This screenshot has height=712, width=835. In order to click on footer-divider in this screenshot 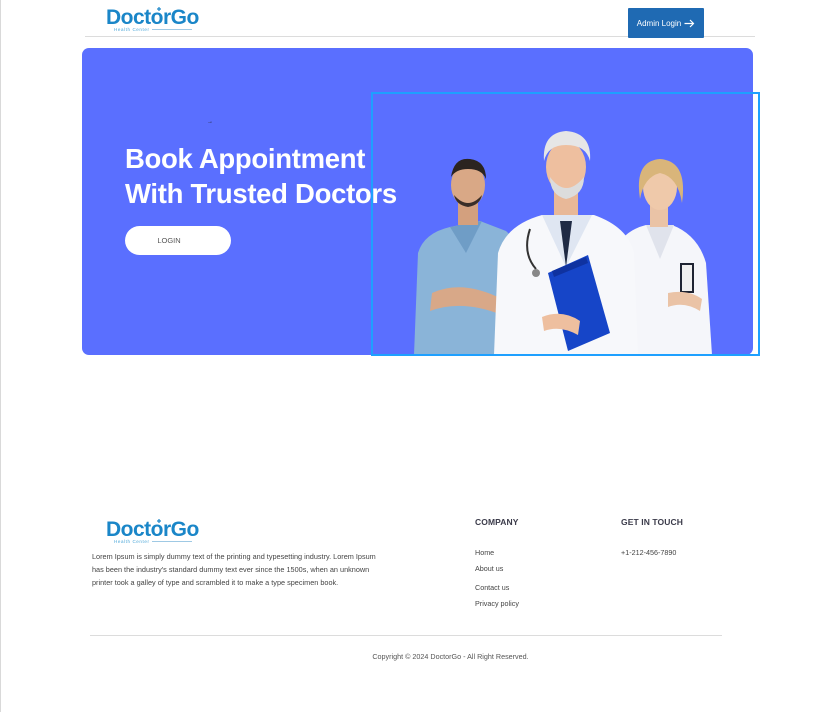, I will do `click(406, 635)`.